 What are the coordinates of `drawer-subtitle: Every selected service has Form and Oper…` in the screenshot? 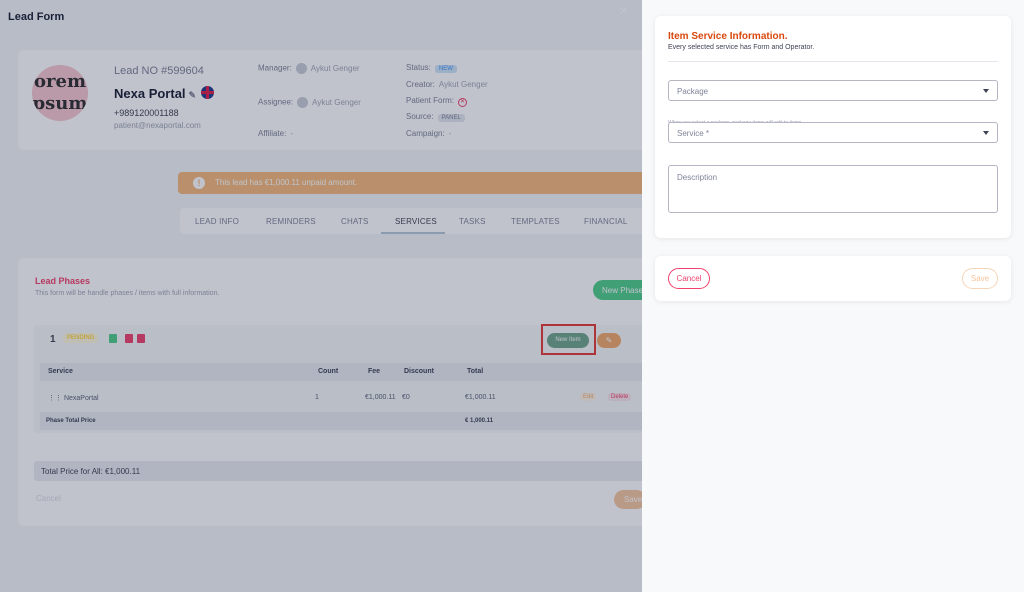 It's located at (741, 47).